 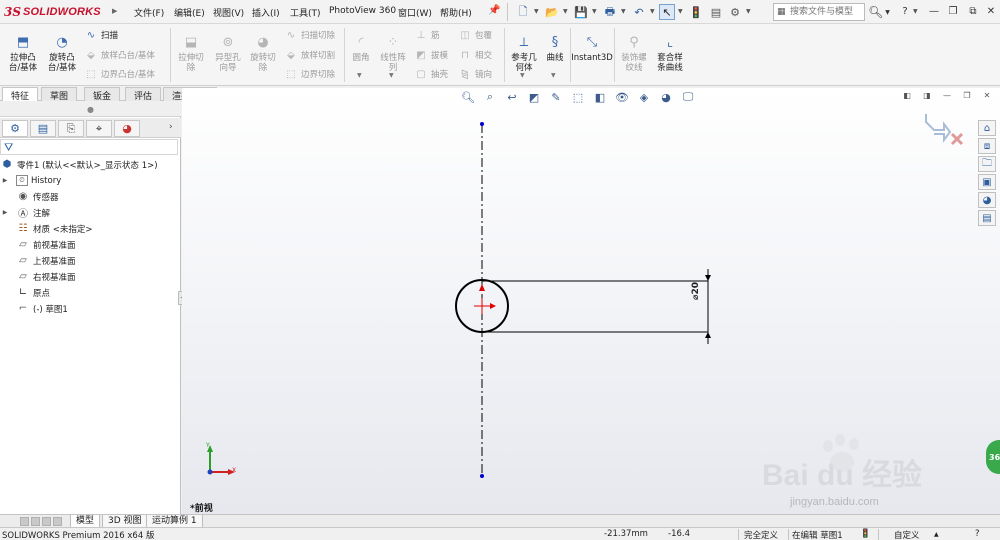 What do you see at coordinates (987, 128) in the screenshot?
I see `home-icon: ⌂` at bounding box center [987, 128].